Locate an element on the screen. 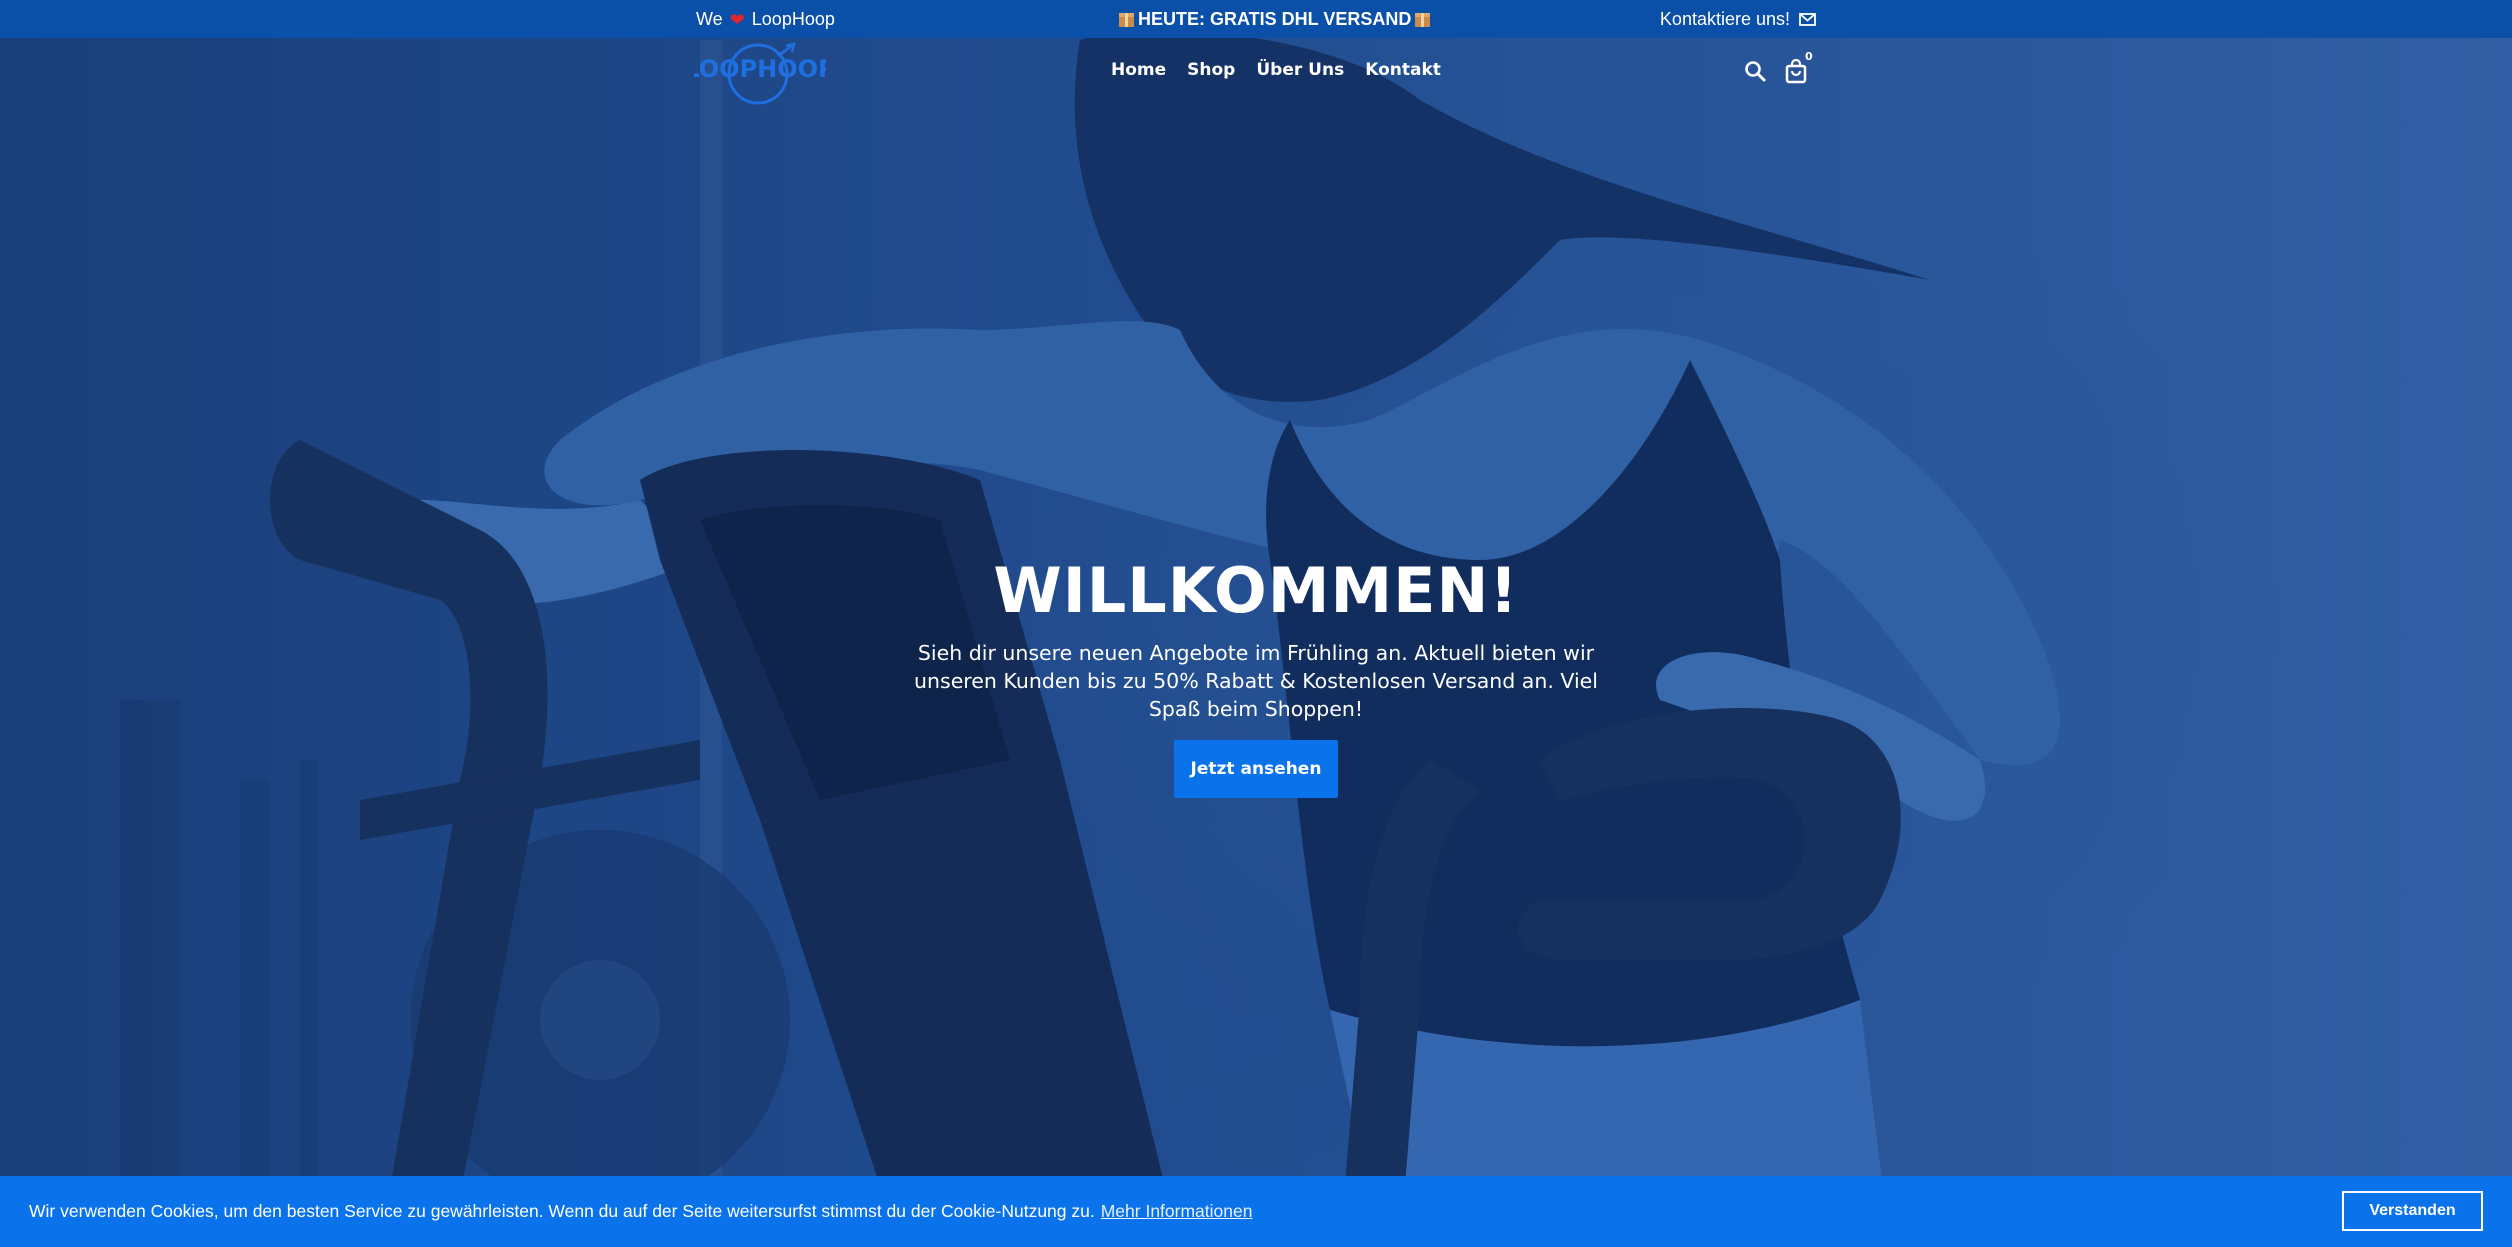 This screenshot has height=1247, width=2512. topbar-contact-link: Kontaktiere uns! is located at coordinates (1738, 19).